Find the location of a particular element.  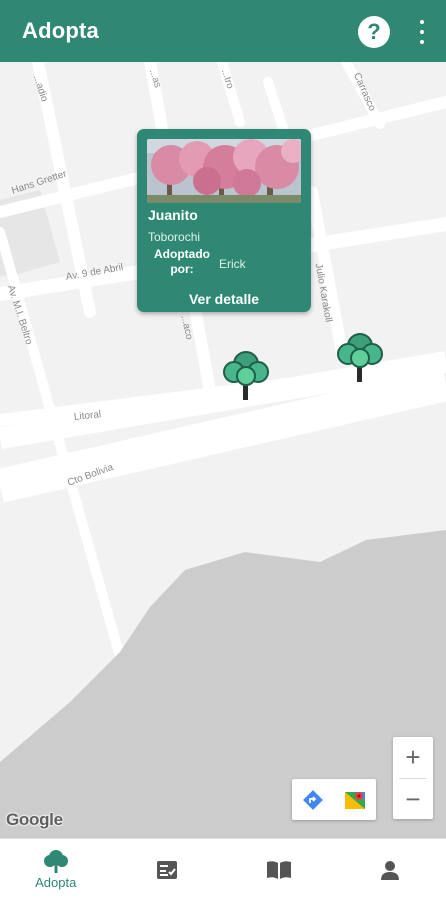

help-button: ? is located at coordinates (374, 32).